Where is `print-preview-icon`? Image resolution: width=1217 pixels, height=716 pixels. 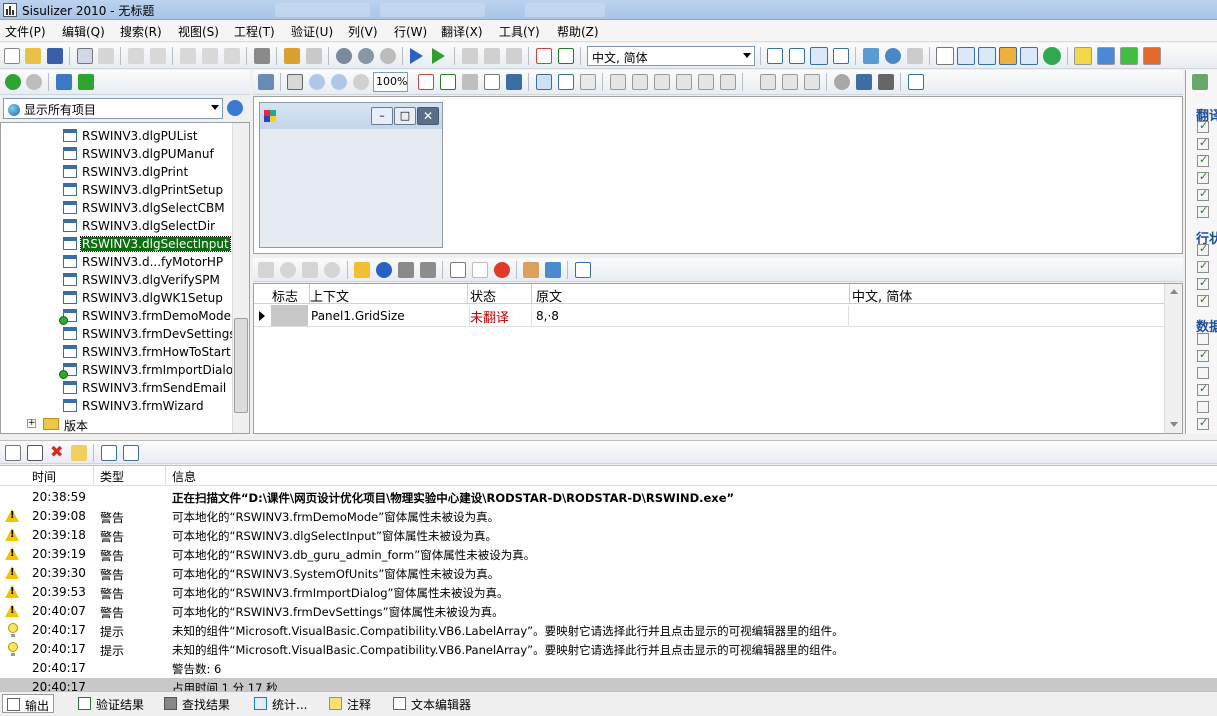
print-preview-icon is located at coordinates (85, 56).